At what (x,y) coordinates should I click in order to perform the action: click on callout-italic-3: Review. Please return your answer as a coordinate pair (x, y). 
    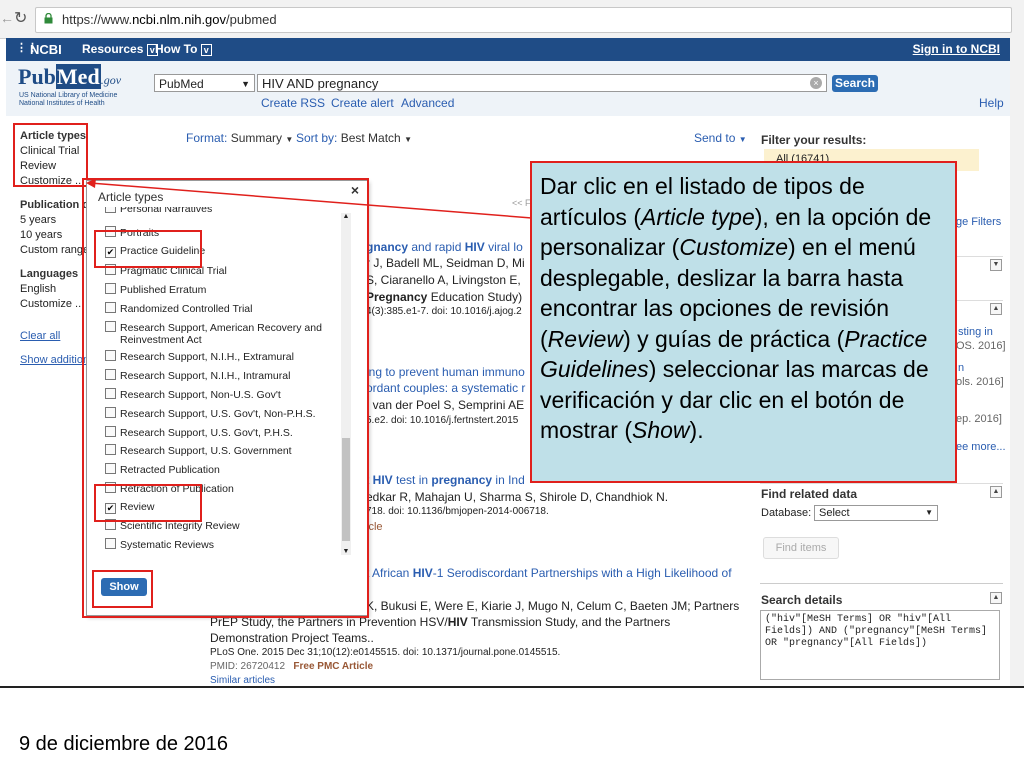
    Looking at the image, I should click on (585, 338).